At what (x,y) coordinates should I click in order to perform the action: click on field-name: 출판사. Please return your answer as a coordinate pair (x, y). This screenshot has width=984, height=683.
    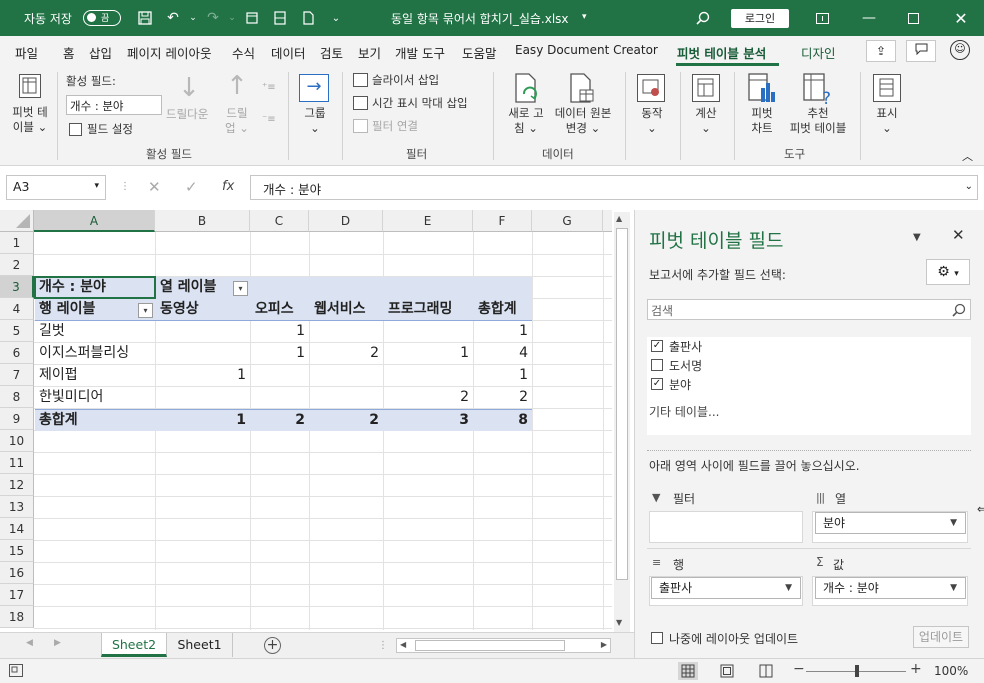
    Looking at the image, I should click on (685, 346).